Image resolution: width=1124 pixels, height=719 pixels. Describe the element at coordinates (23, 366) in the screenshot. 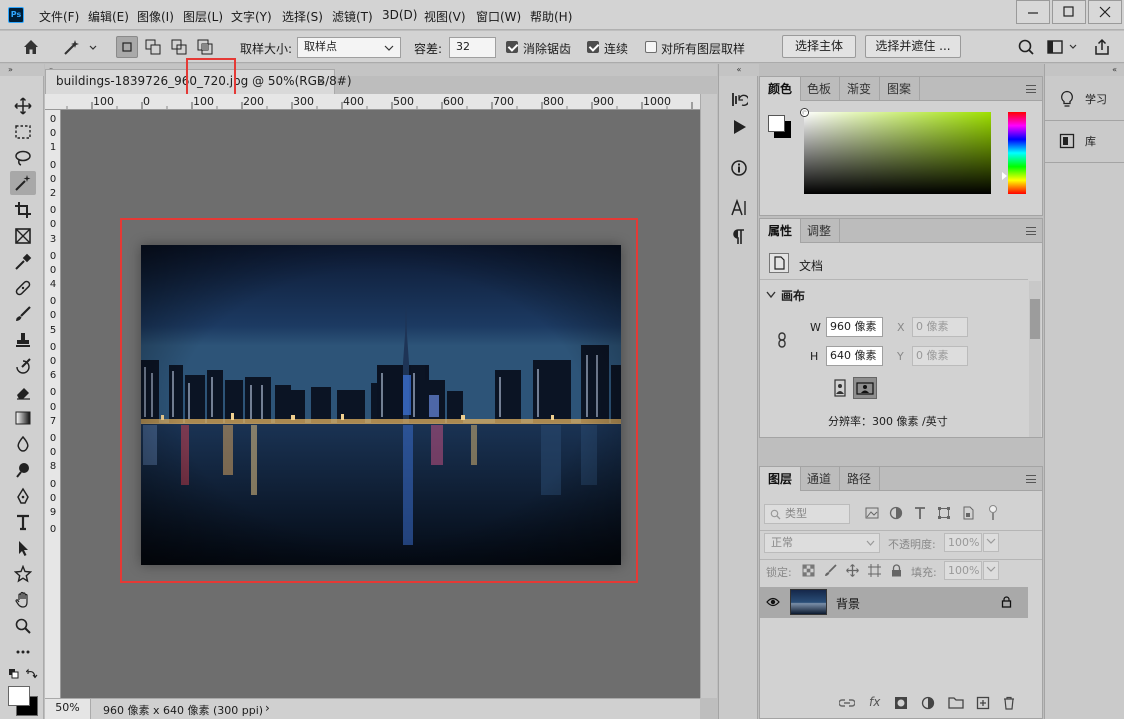

I see `history-brush-tool-icon` at that location.